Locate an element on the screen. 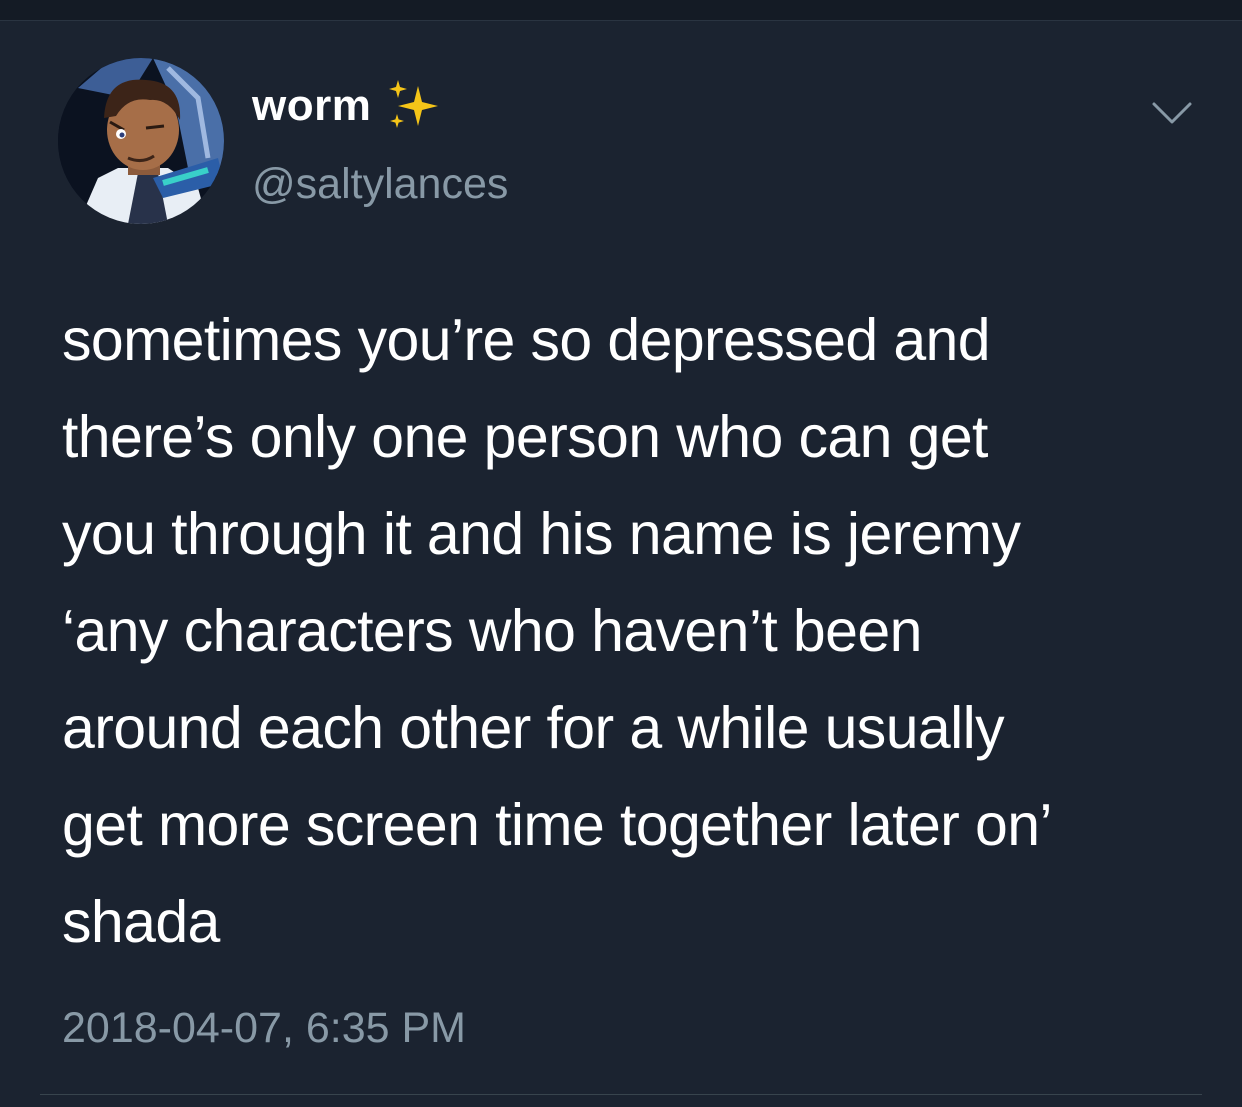  tweet-text-line: there’s only one person who can get is located at coordinates (525, 437).